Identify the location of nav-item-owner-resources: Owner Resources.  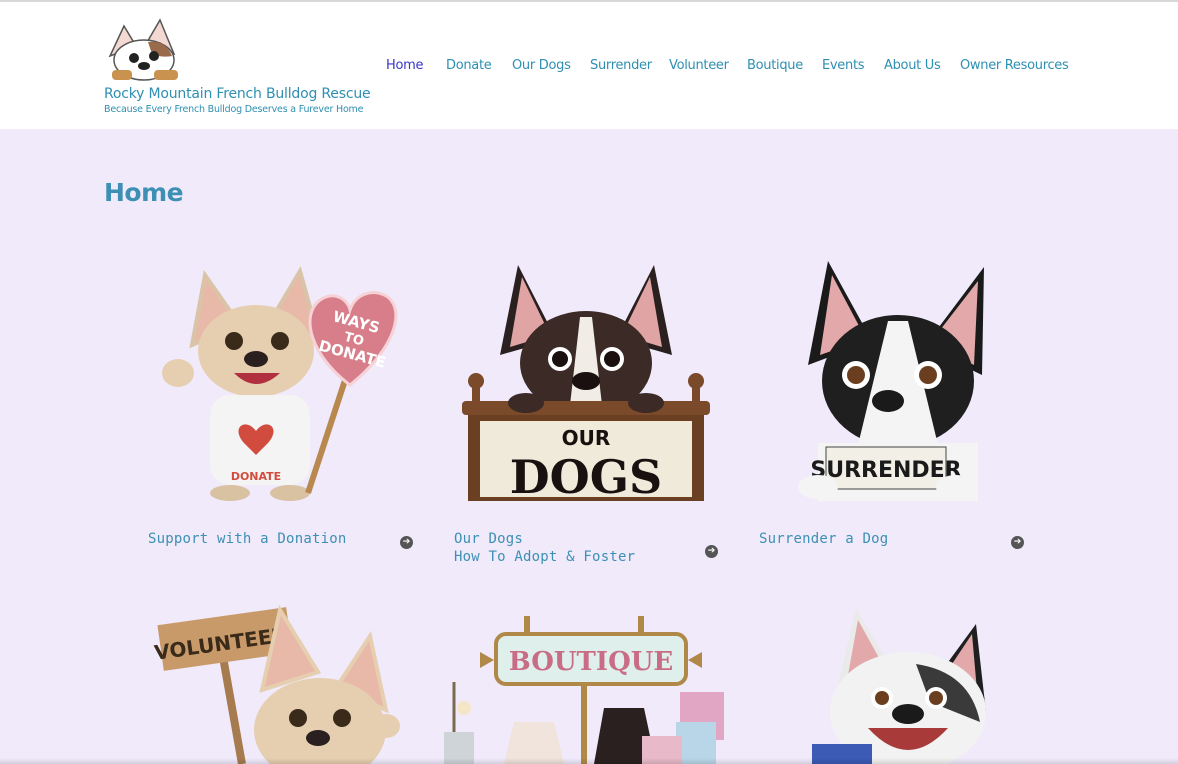
(1014, 65).